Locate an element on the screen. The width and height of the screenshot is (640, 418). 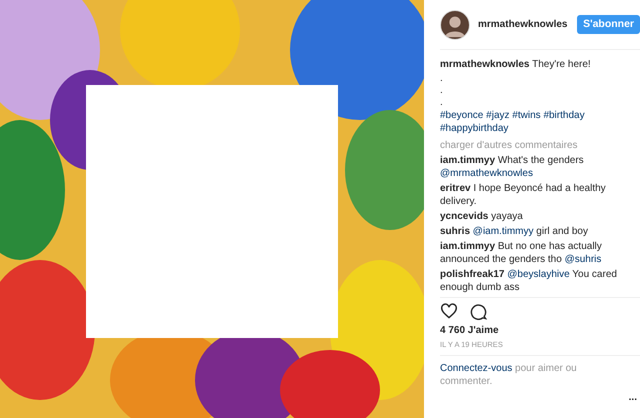
comment: suhris @iam.timmyy girl and boy is located at coordinates (514, 231).